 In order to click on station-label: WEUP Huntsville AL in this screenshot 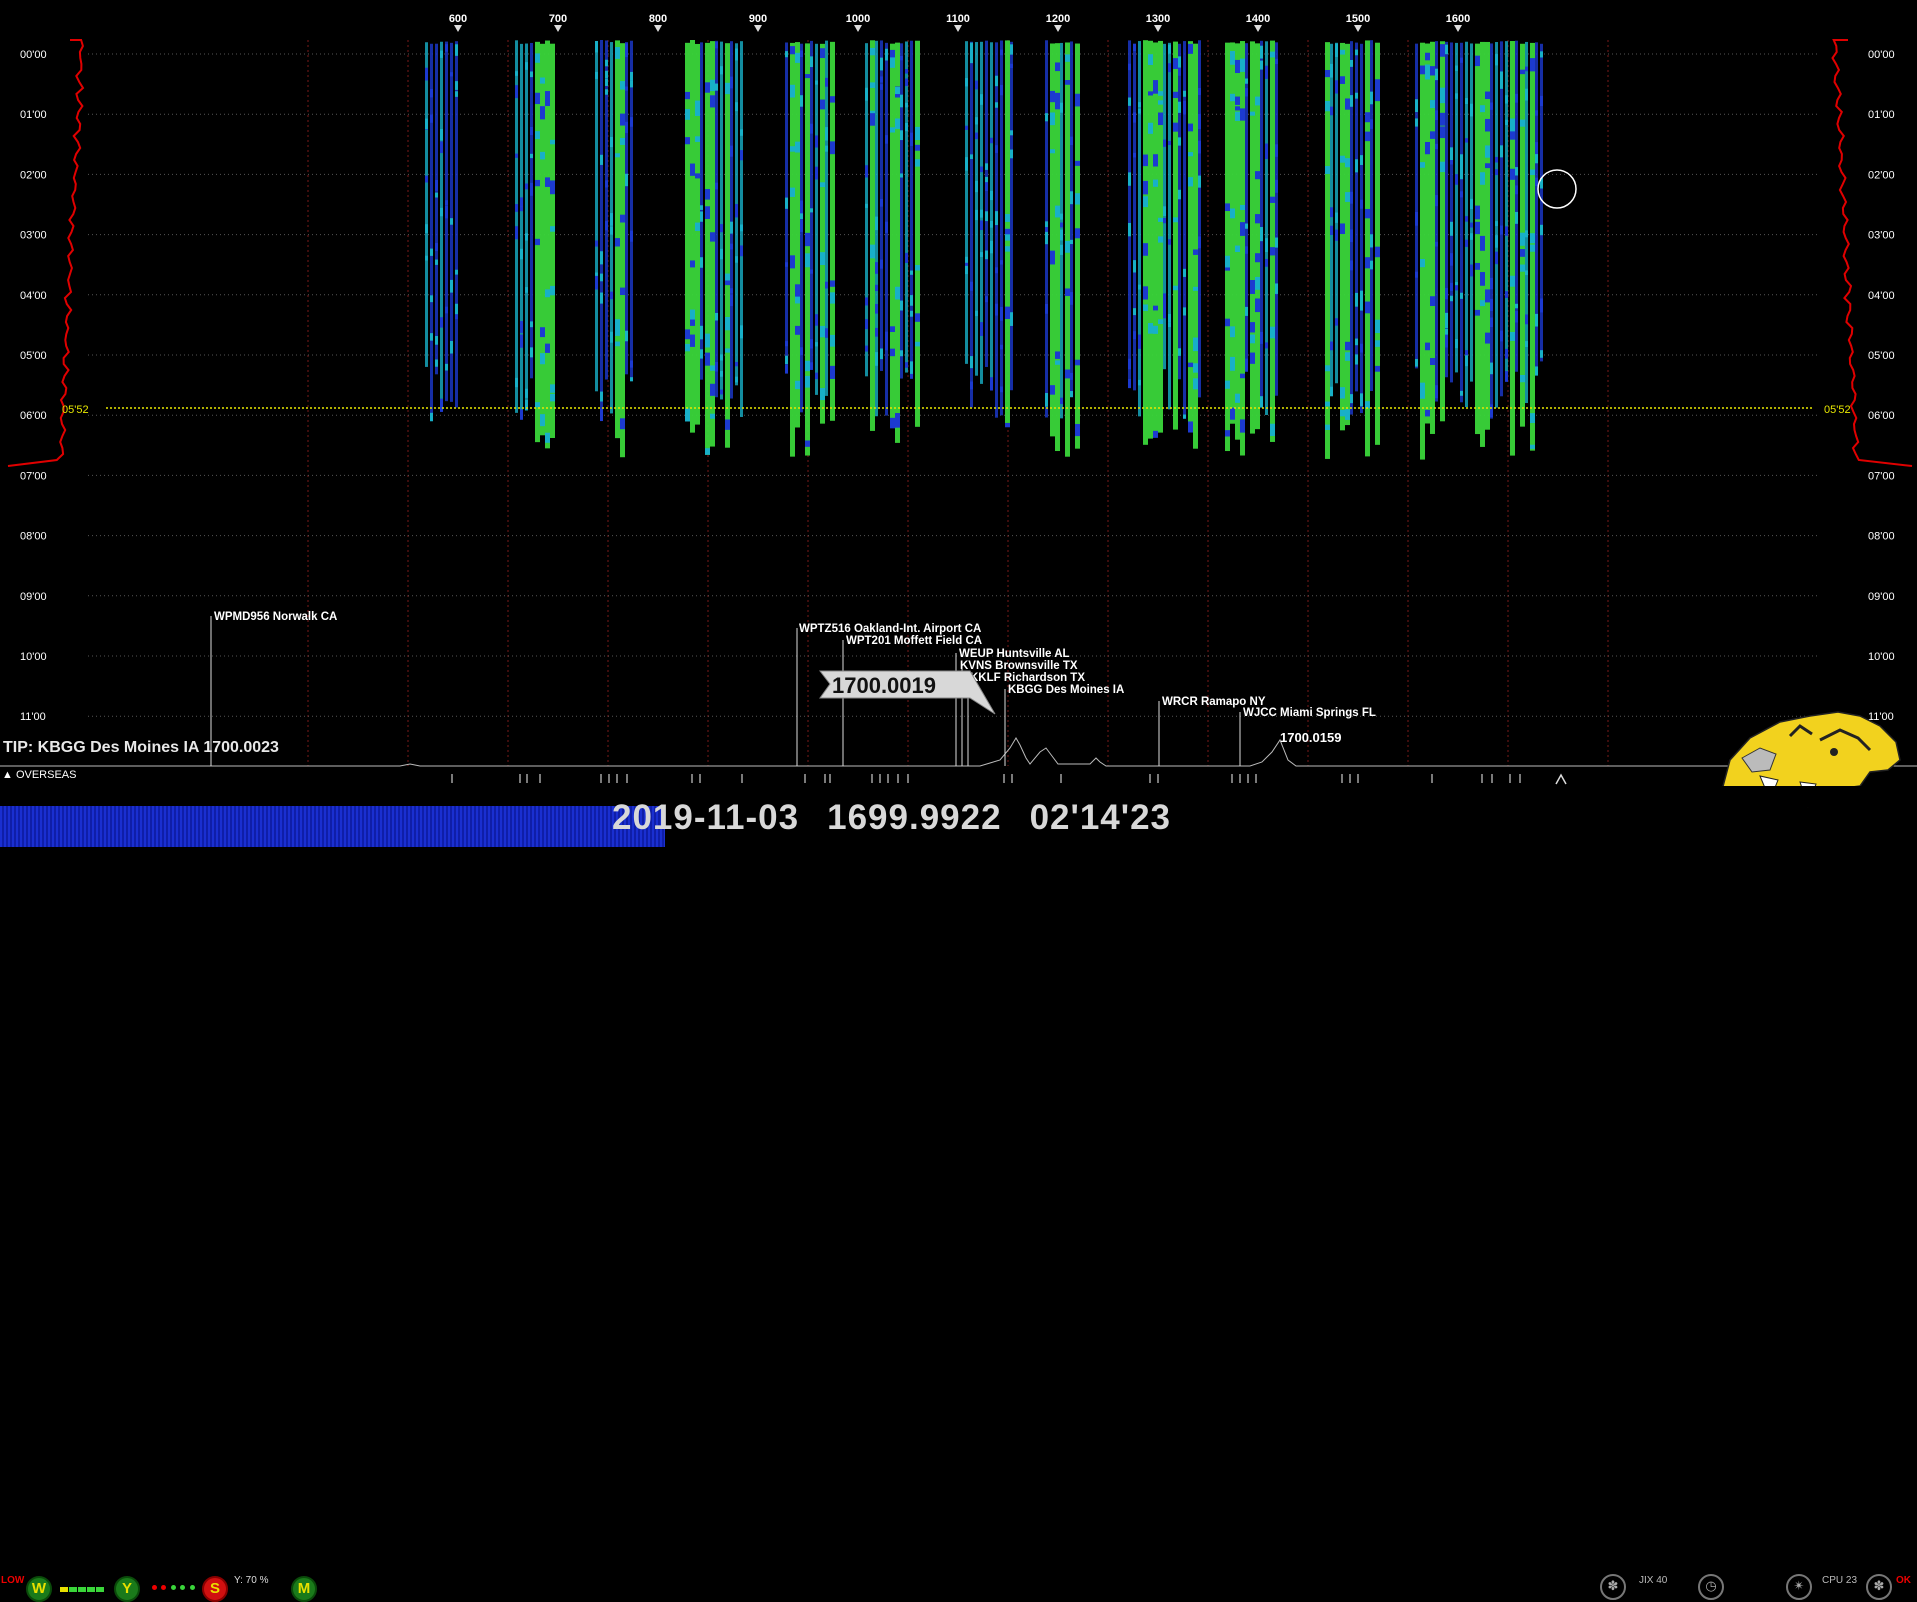, I will do `click(1014, 654)`.